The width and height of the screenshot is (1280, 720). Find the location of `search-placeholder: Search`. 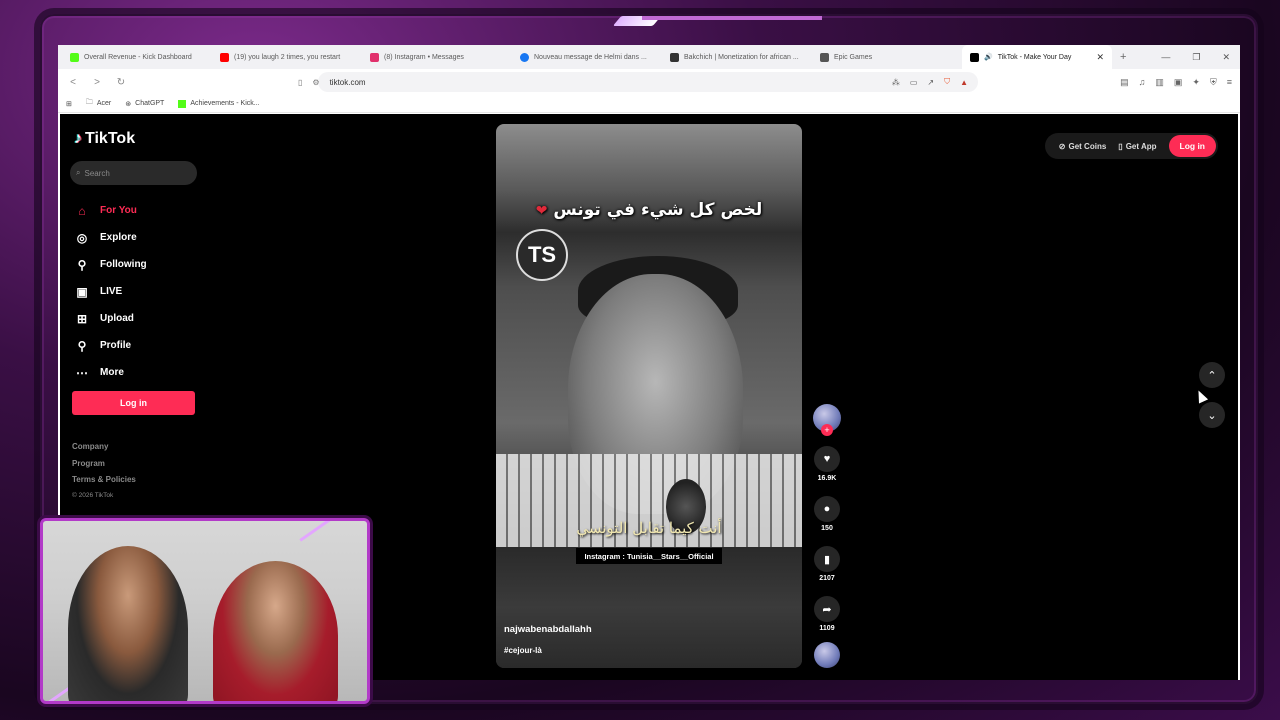

search-placeholder: Search is located at coordinates (97, 173).